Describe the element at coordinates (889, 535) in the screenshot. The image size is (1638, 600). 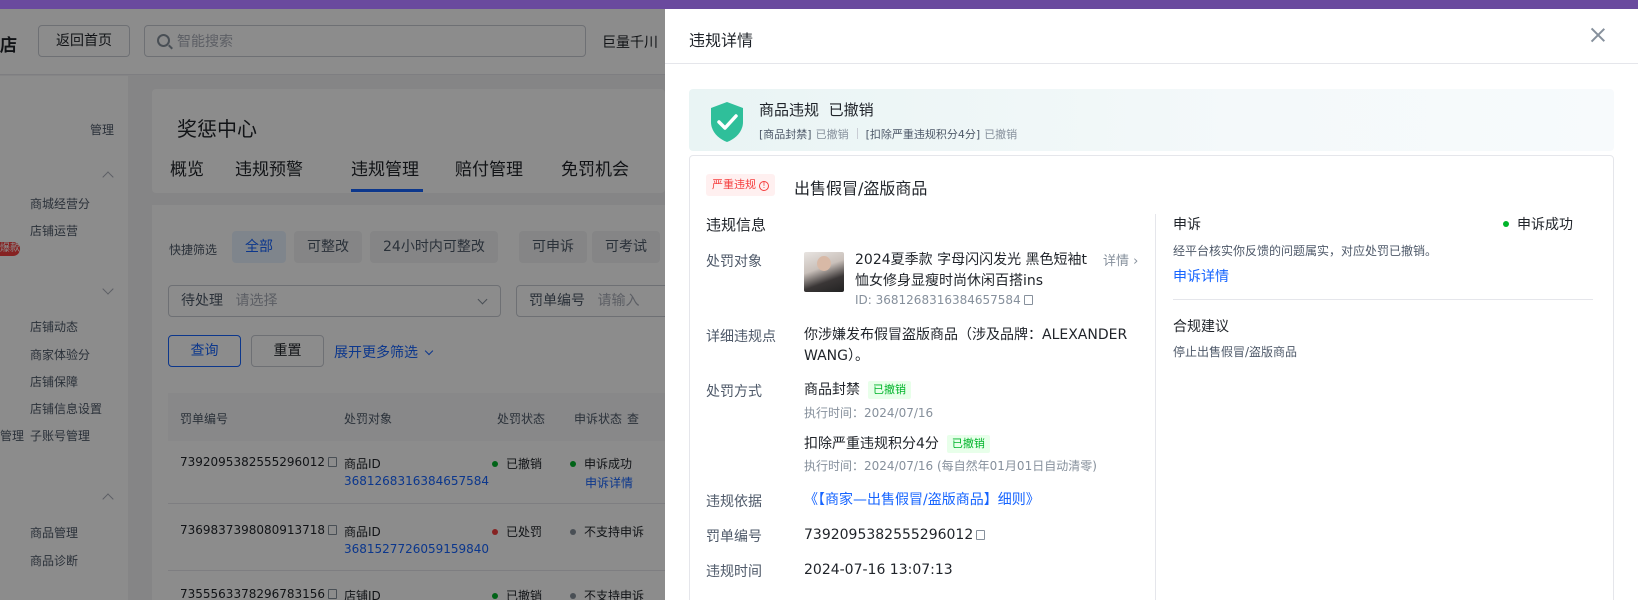
I see `ticket-number: 7392095382555296012` at that location.